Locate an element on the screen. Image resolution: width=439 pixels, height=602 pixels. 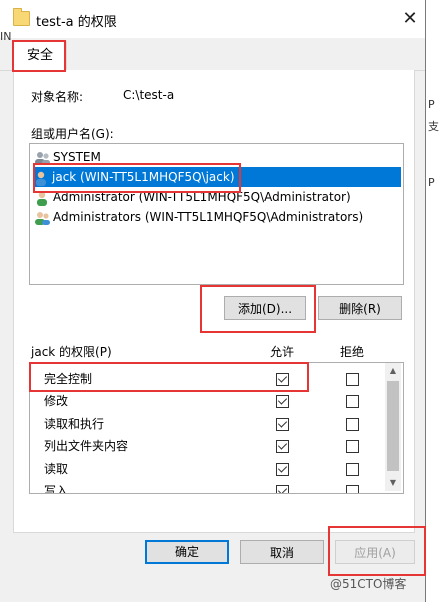
scroll-up-icon: ▲ is located at coordinates (393, 371).